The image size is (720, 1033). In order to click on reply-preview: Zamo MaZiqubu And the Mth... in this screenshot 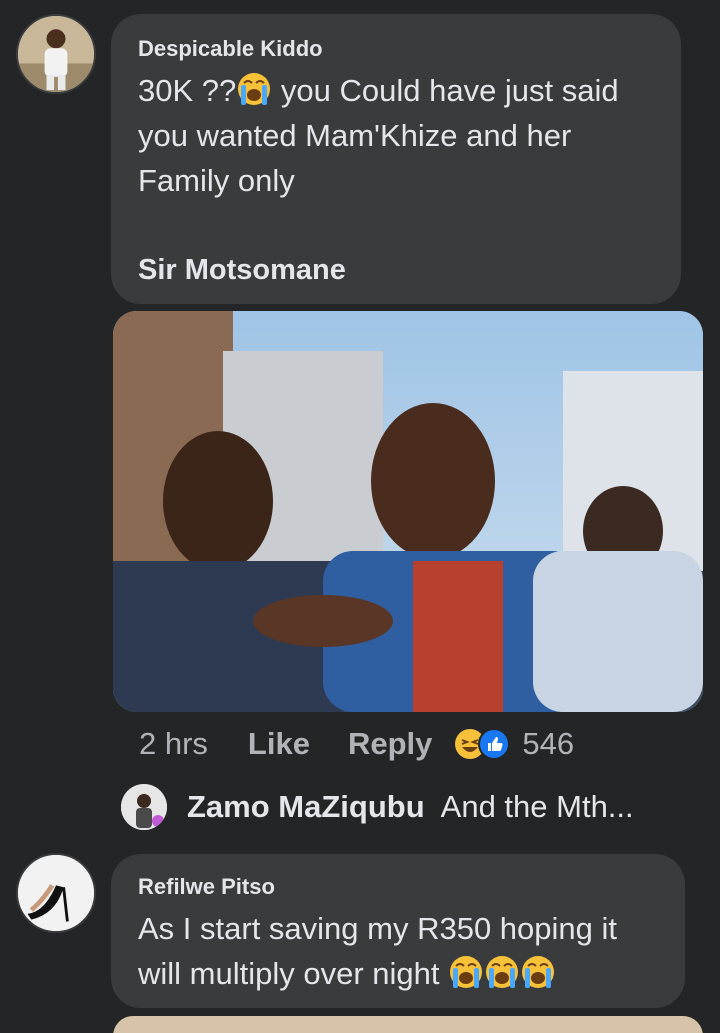, I will do `click(377, 807)`.